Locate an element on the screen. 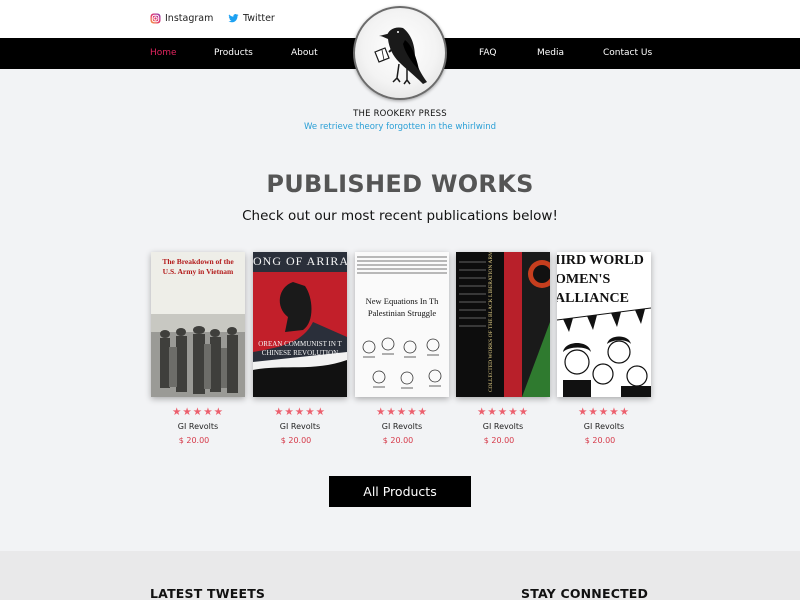 This screenshot has width=800, height=600. nav-home: Home is located at coordinates (163, 53).